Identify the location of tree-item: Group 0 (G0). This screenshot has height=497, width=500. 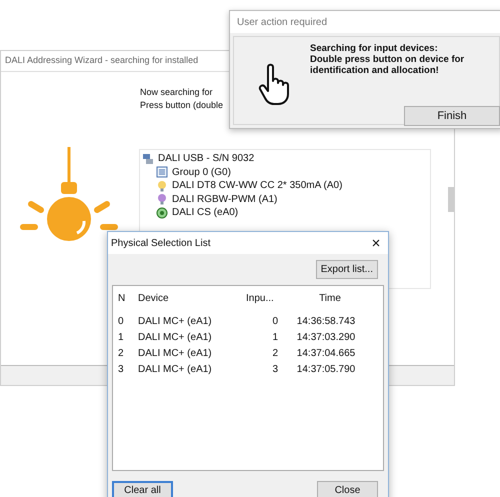
(193, 172).